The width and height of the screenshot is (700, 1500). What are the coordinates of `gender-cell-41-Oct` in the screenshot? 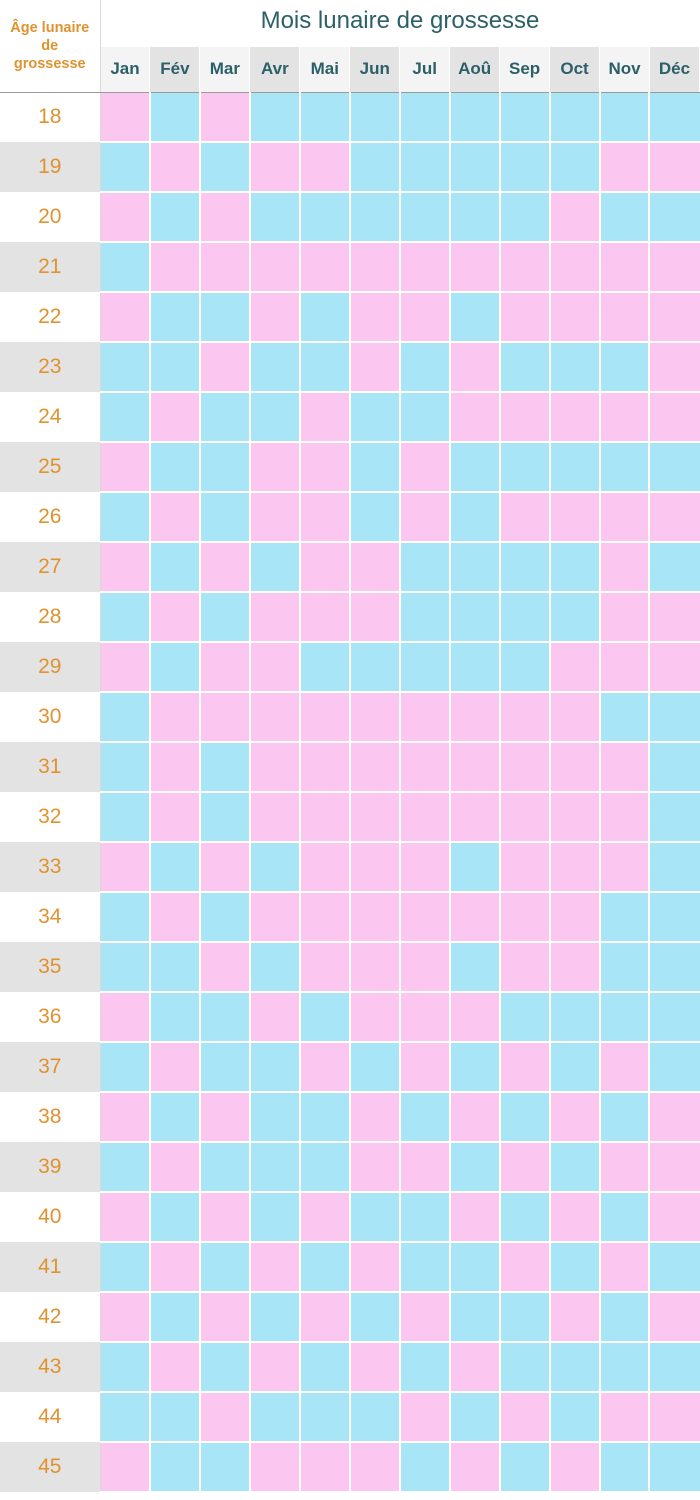 It's located at (575, 1267).